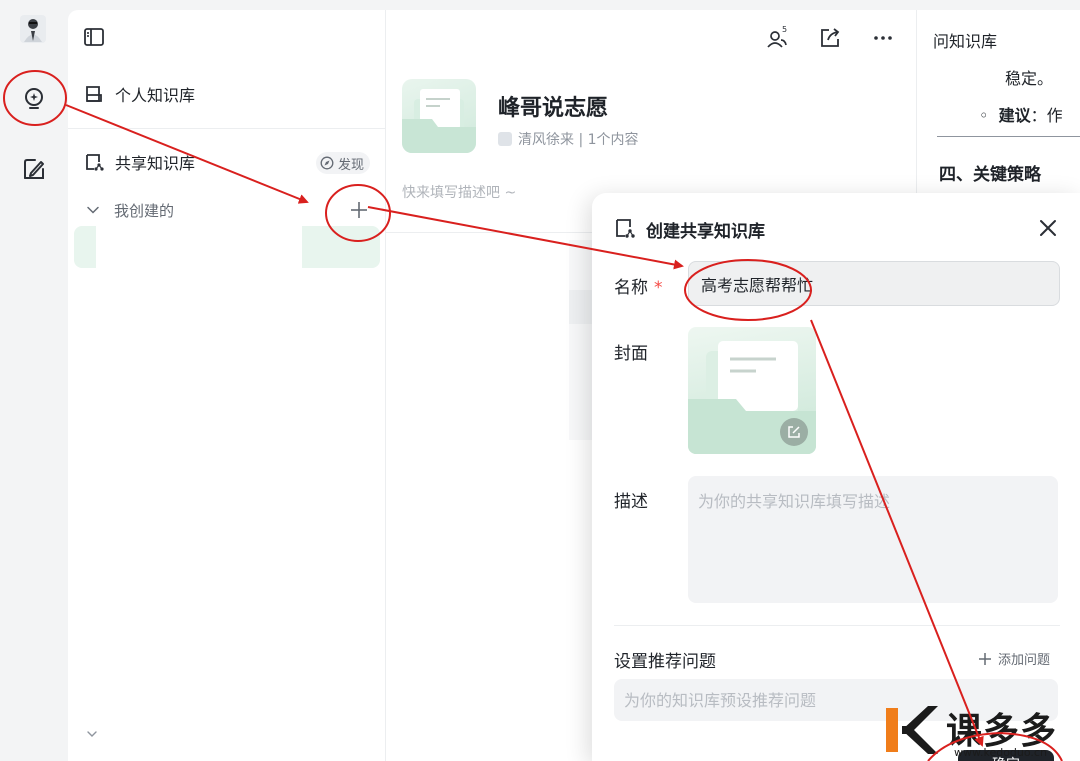 The width and height of the screenshot is (1080, 761). What do you see at coordinates (578, 140) in the screenshot?
I see `kb-meta-text: 清风徐来 | 1个内容` at bounding box center [578, 140].